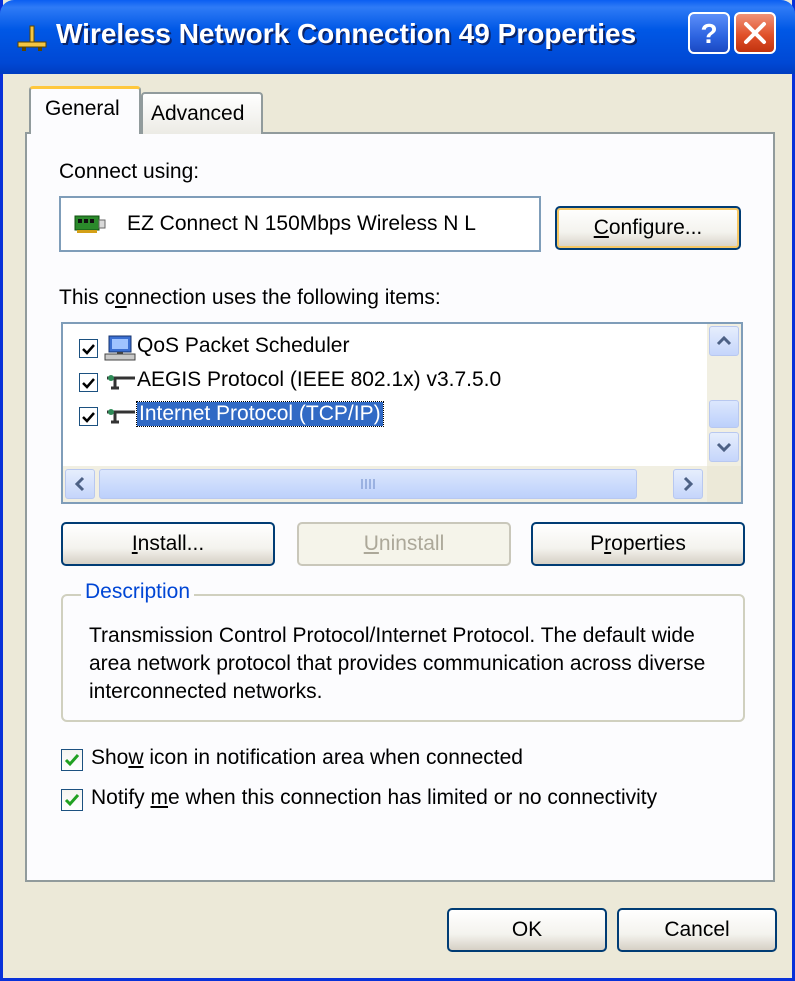 The height and width of the screenshot is (981, 795). I want to click on items-label-key: o, so click(121, 297).